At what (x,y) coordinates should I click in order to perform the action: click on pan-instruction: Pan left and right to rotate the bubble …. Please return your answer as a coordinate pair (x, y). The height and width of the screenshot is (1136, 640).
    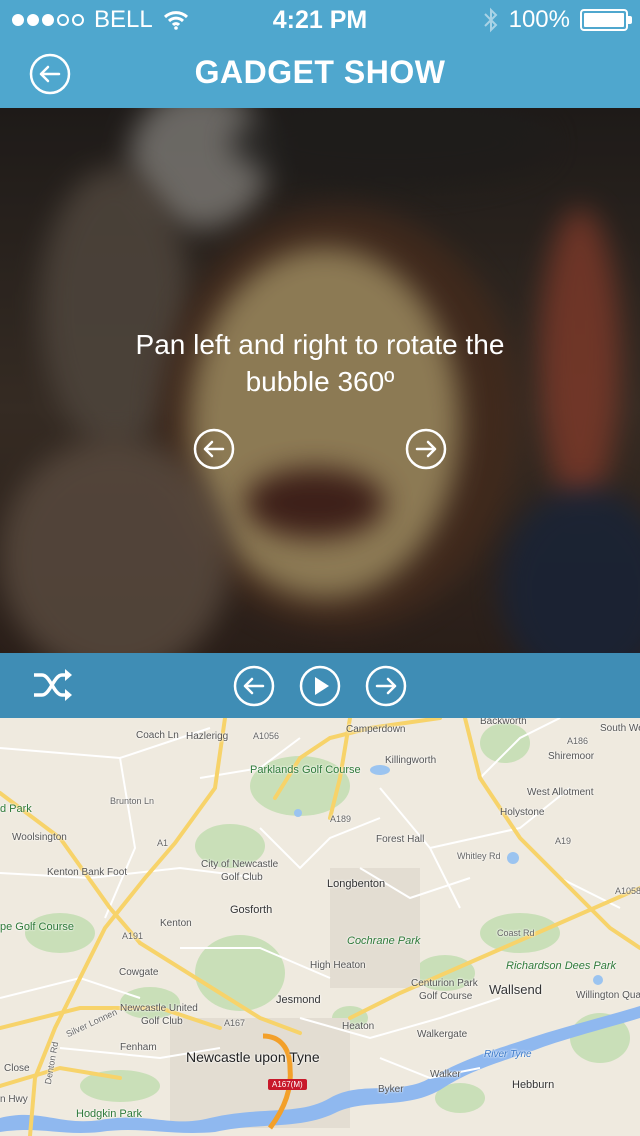
    Looking at the image, I should click on (320, 363).